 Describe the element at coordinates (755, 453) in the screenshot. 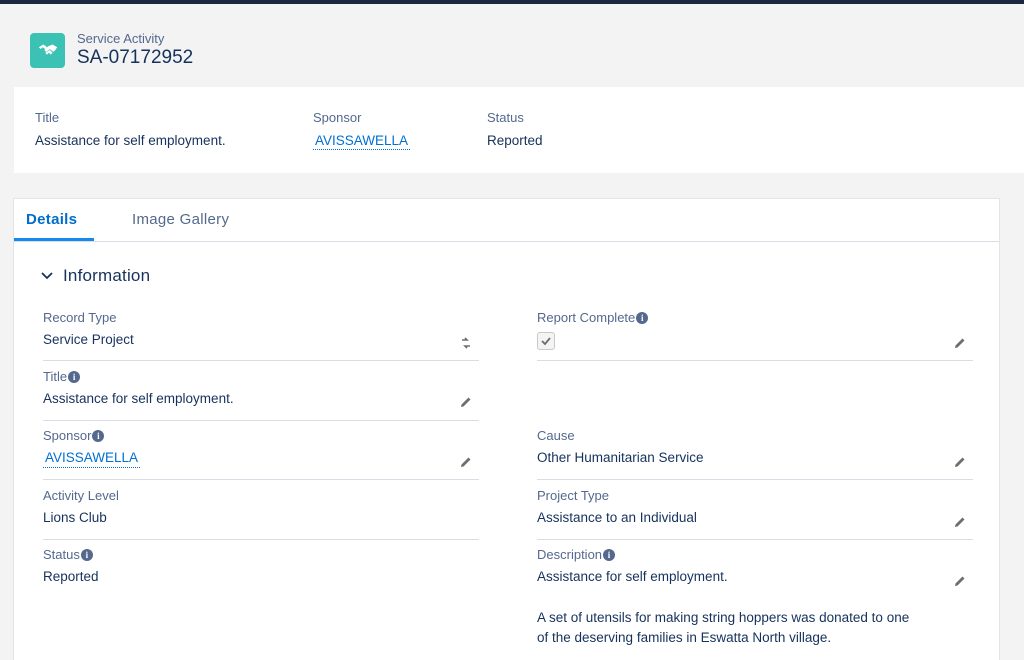

I see `field-cause: Cause Other Humanitarian Service` at that location.